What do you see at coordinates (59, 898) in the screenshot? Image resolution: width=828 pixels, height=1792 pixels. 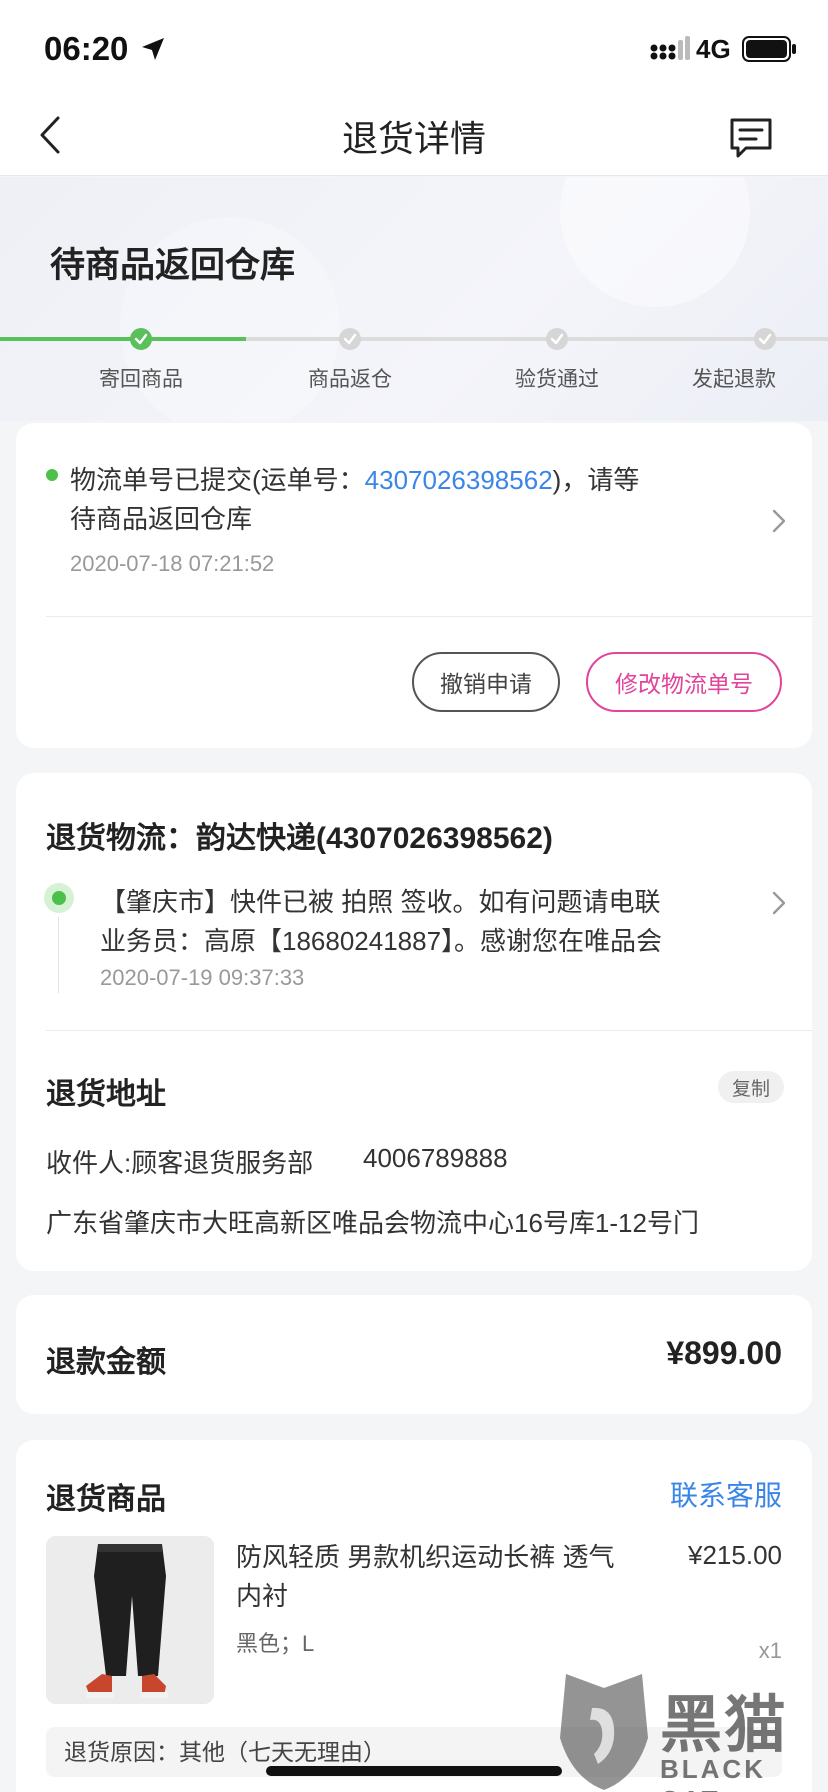 I see `timeline-dot` at bounding box center [59, 898].